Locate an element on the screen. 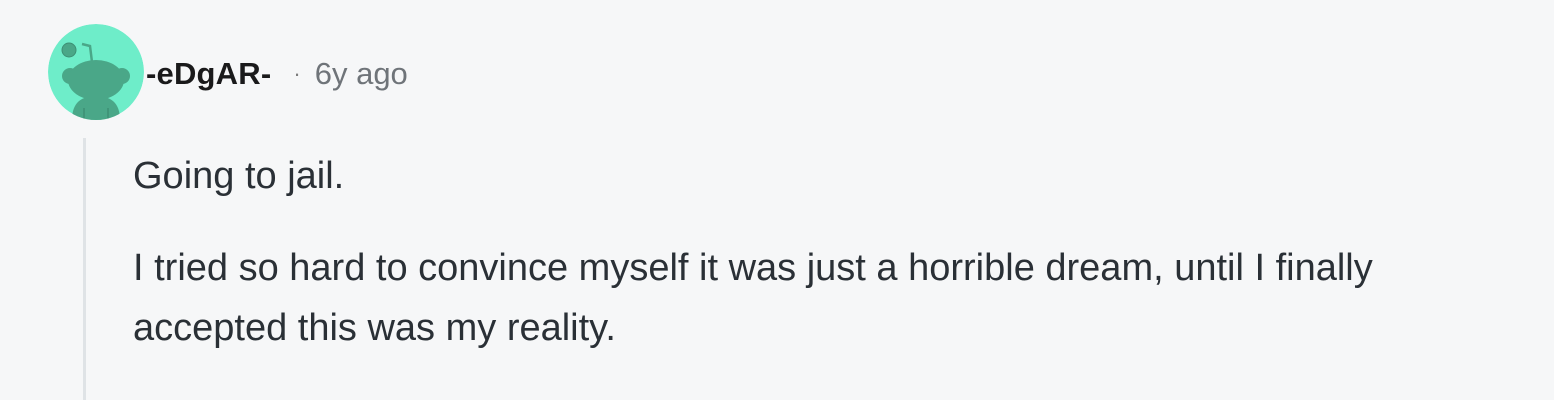 Image resolution: width=1554 pixels, height=400 pixels. avatar is located at coordinates (96, 72).